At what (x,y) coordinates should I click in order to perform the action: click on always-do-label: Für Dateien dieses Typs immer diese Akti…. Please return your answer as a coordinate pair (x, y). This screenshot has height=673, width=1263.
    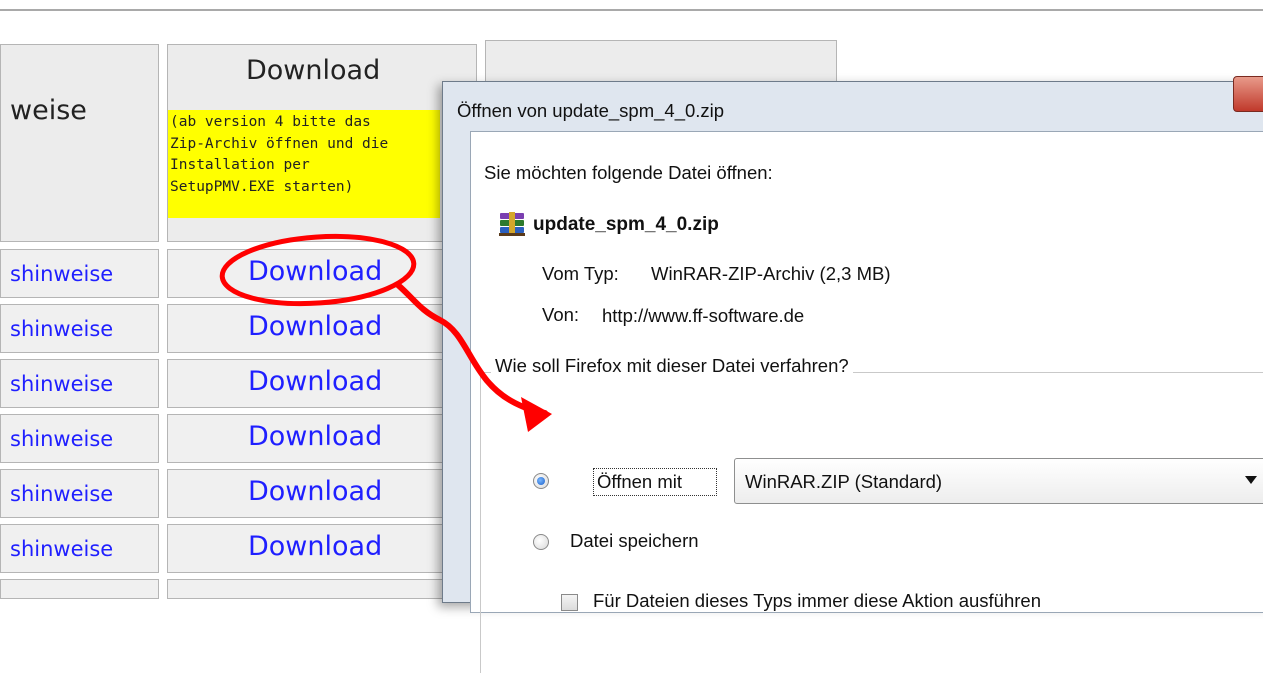
    Looking at the image, I should click on (817, 601).